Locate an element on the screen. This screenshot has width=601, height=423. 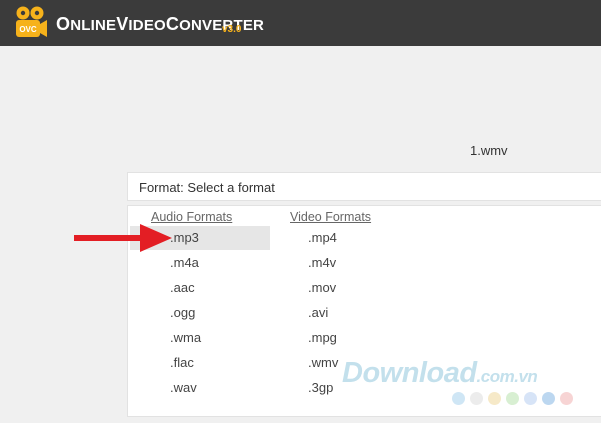
format-select-label: Format: Select a format is located at coordinates (207, 187).